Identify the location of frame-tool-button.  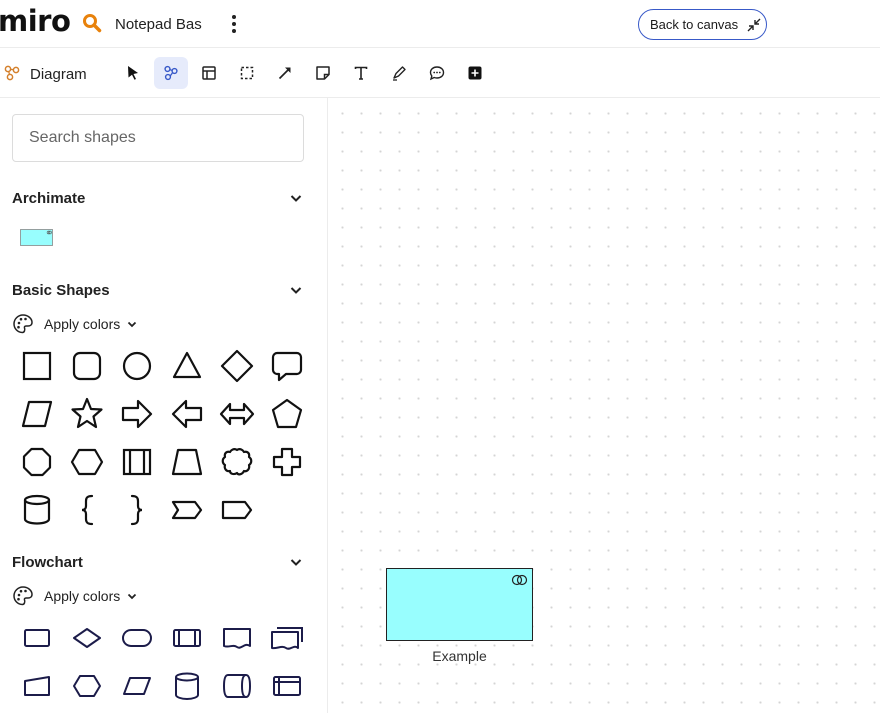
(209, 73).